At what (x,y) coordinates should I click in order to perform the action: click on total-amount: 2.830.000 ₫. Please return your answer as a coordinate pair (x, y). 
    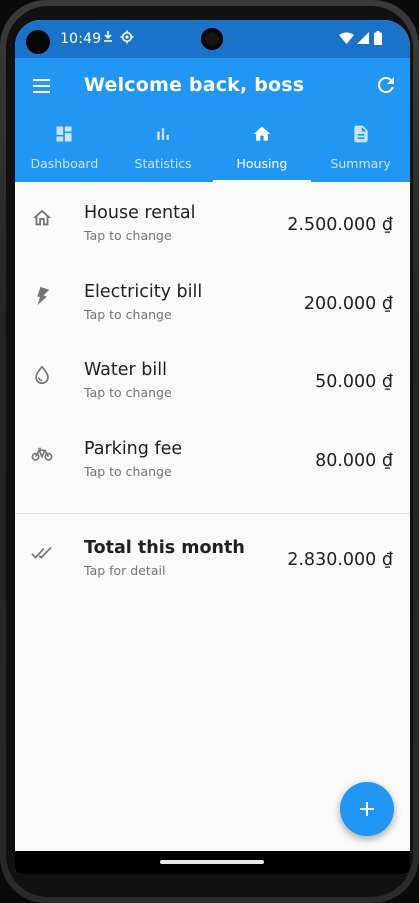
    Looking at the image, I should click on (340, 560).